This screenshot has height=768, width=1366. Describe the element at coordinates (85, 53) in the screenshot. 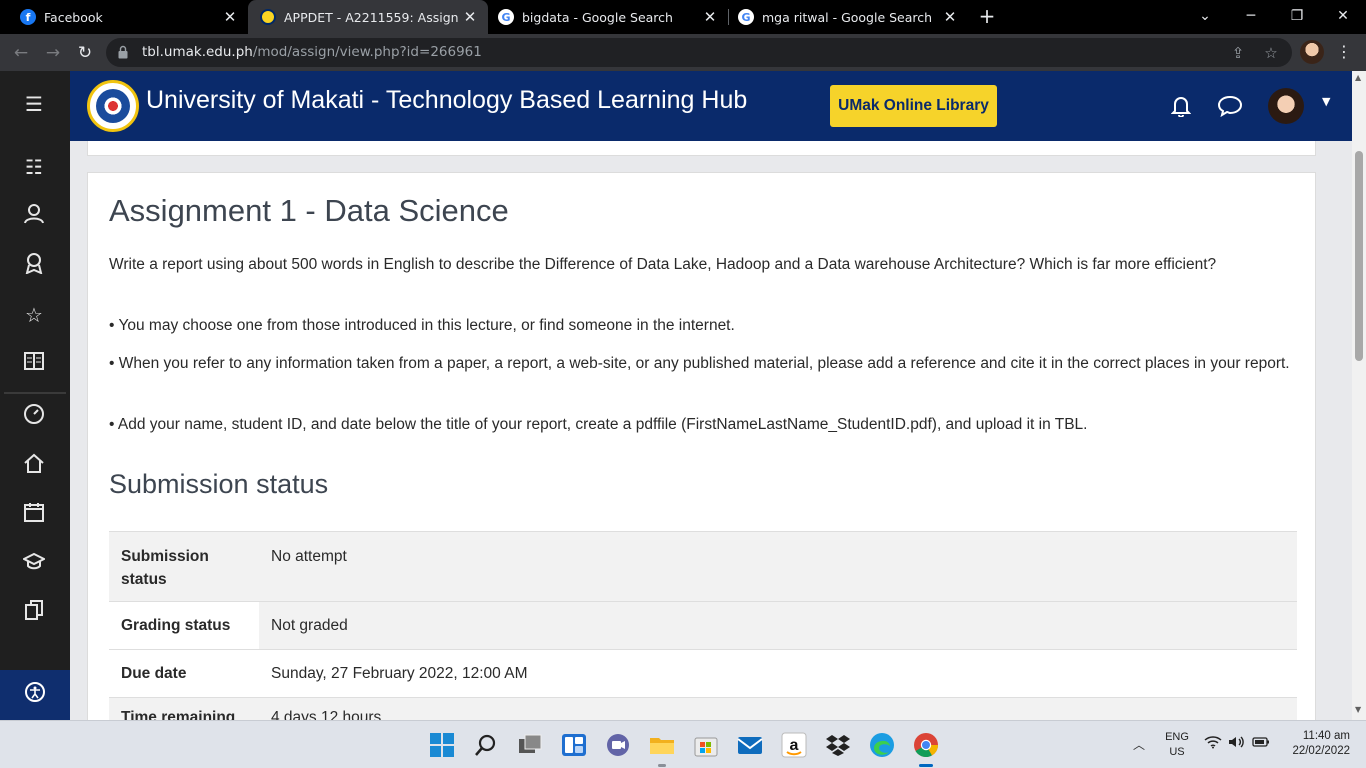

I see `reload-button: ↻` at that location.